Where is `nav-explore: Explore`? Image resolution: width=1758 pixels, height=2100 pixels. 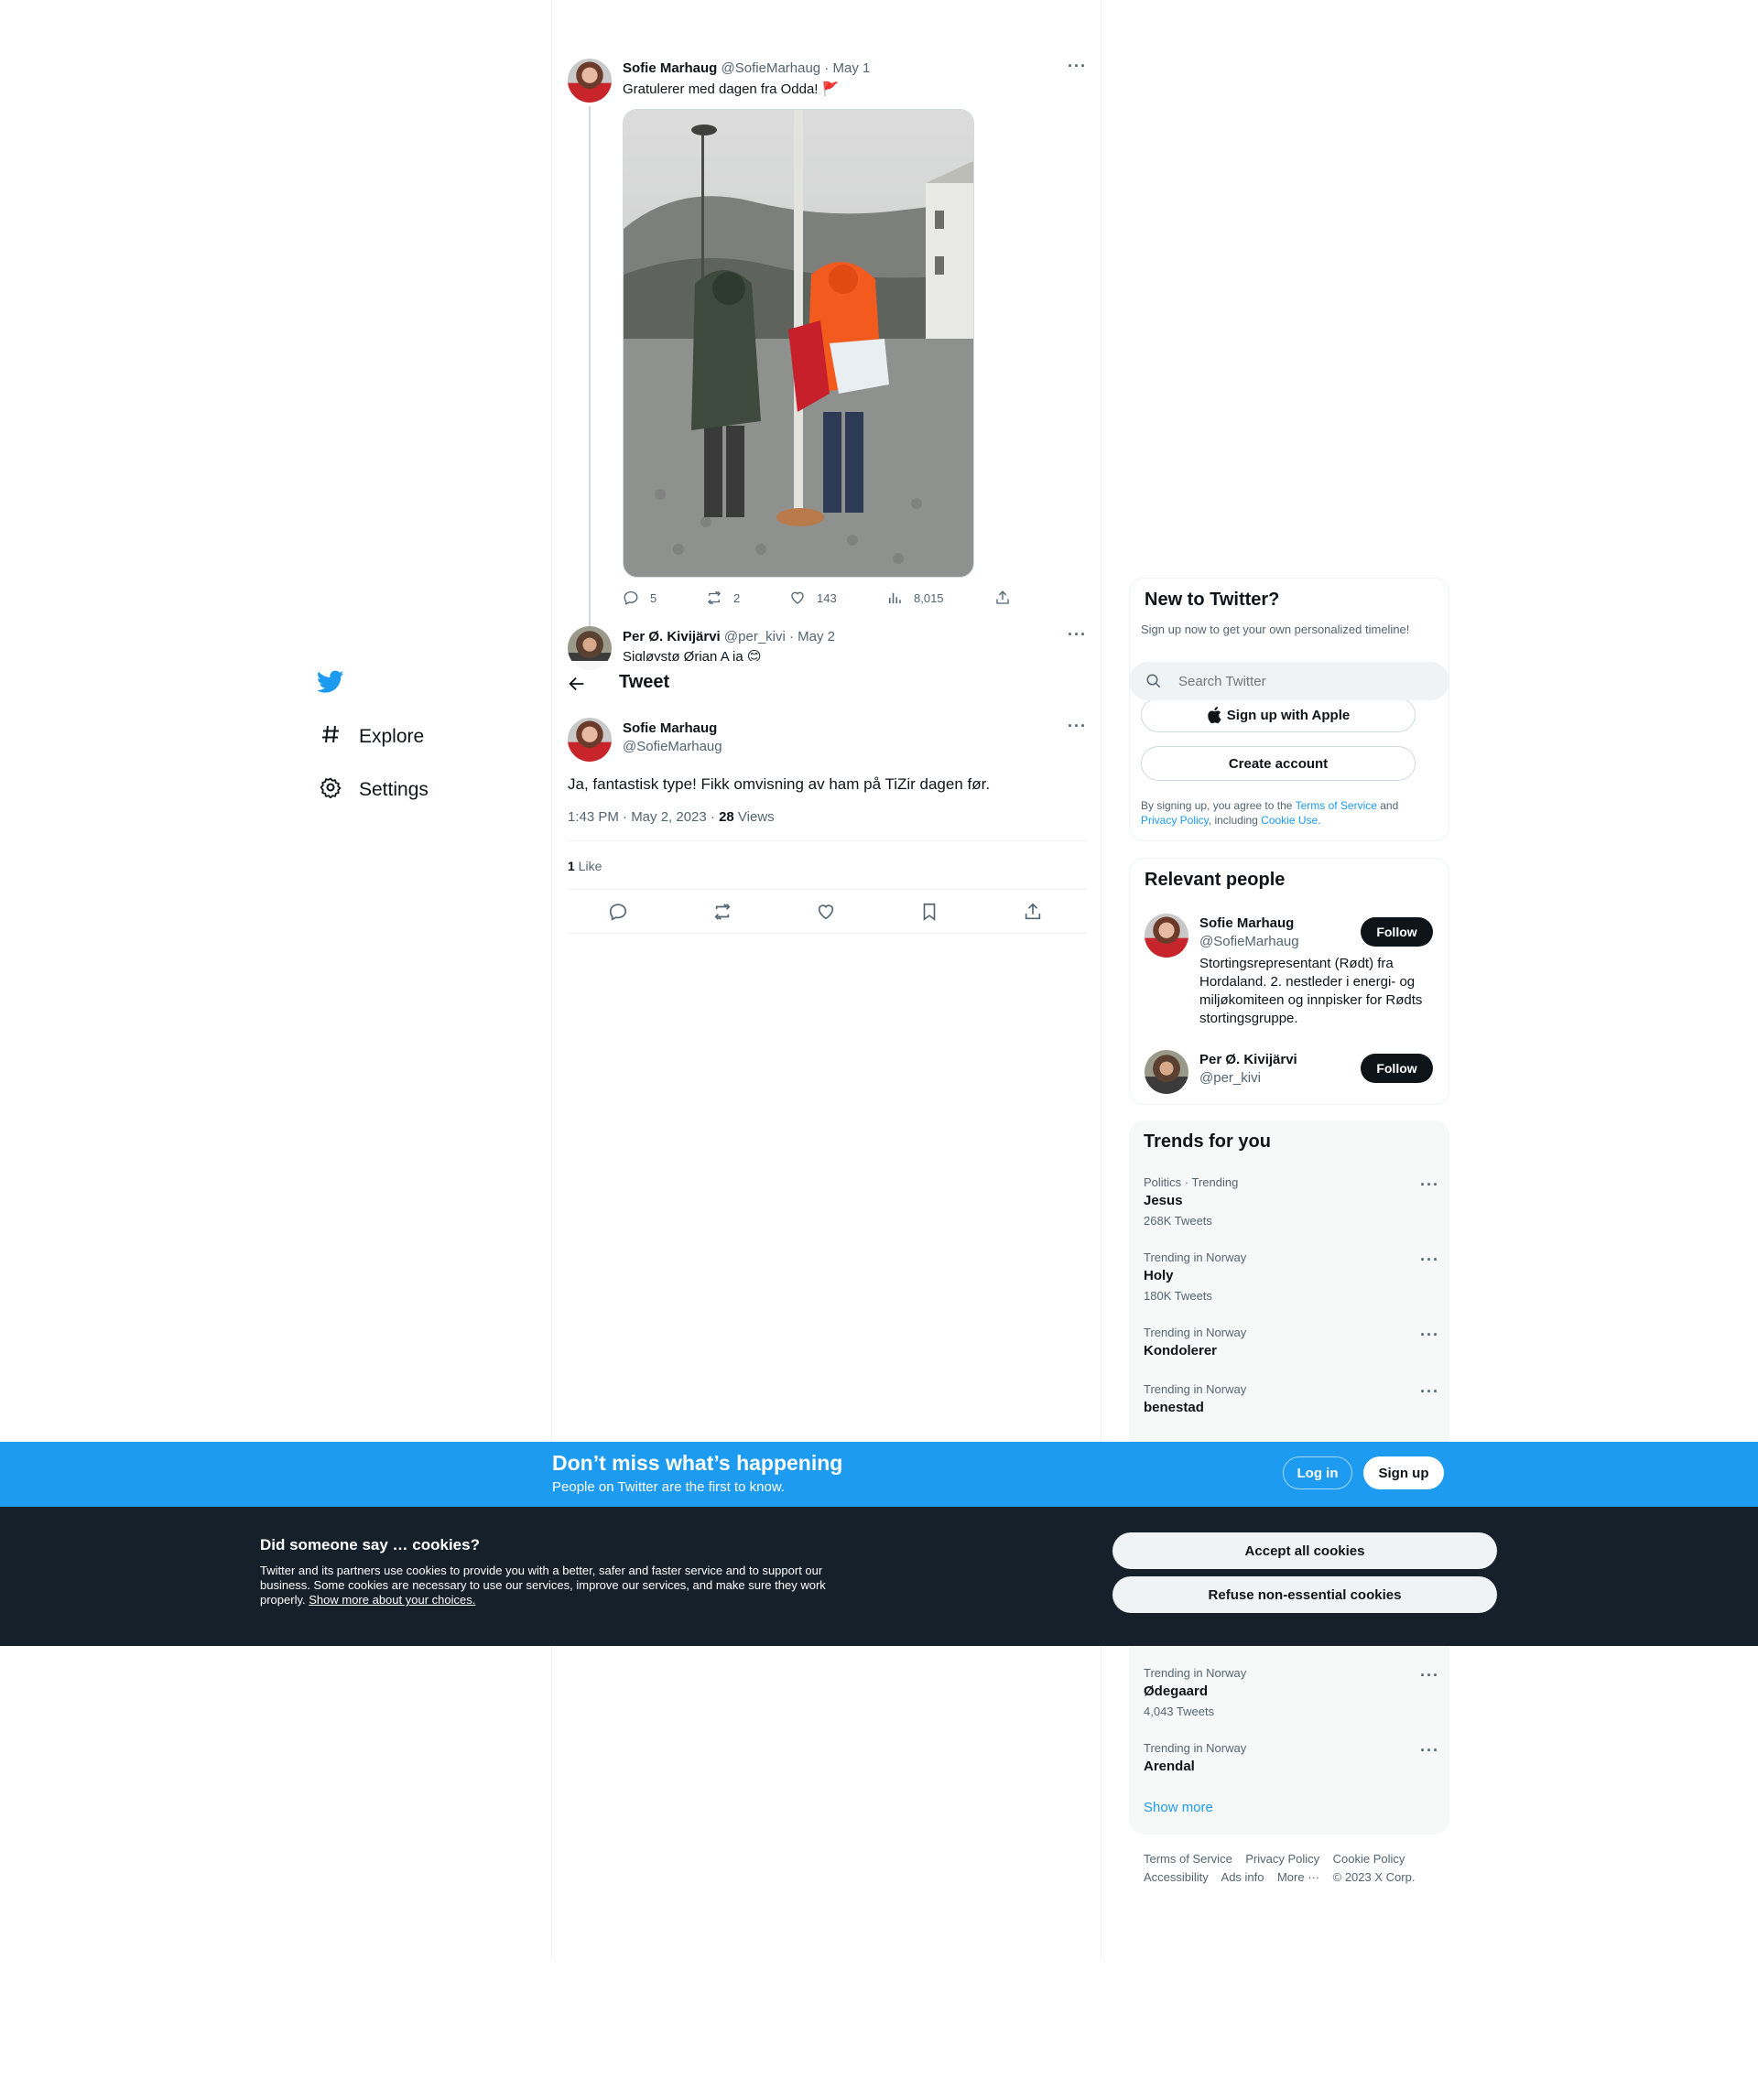 nav-explore: Explore is located at coordinates (370, 737).